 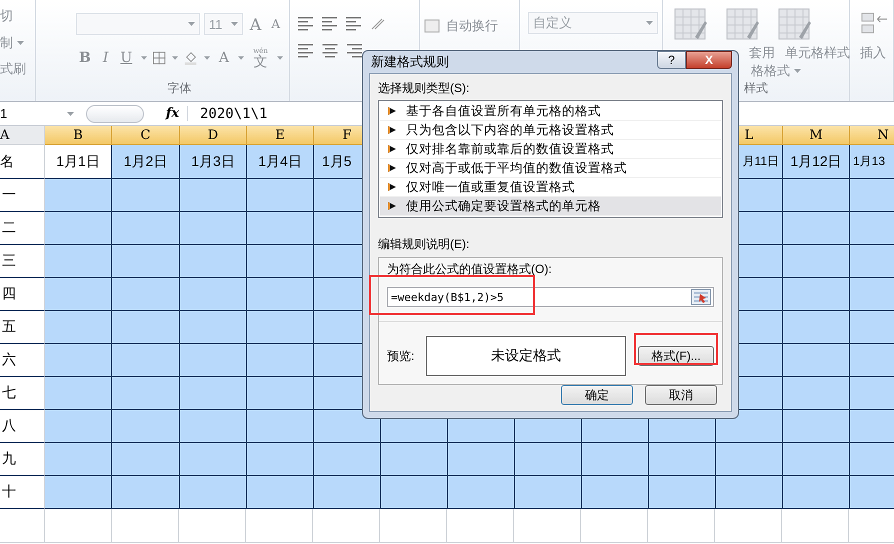 I want to click on table-format-icon, so click(x=742, y=24).